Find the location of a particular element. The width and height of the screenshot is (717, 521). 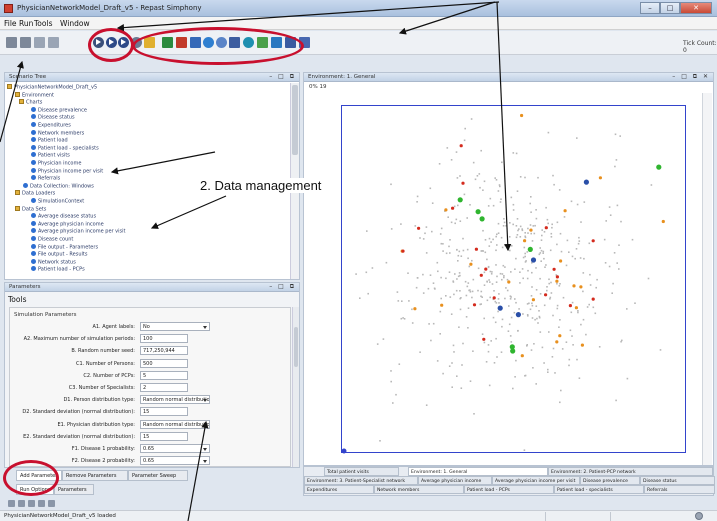

parameter-field: 2 is located at coordinates (164, 387).